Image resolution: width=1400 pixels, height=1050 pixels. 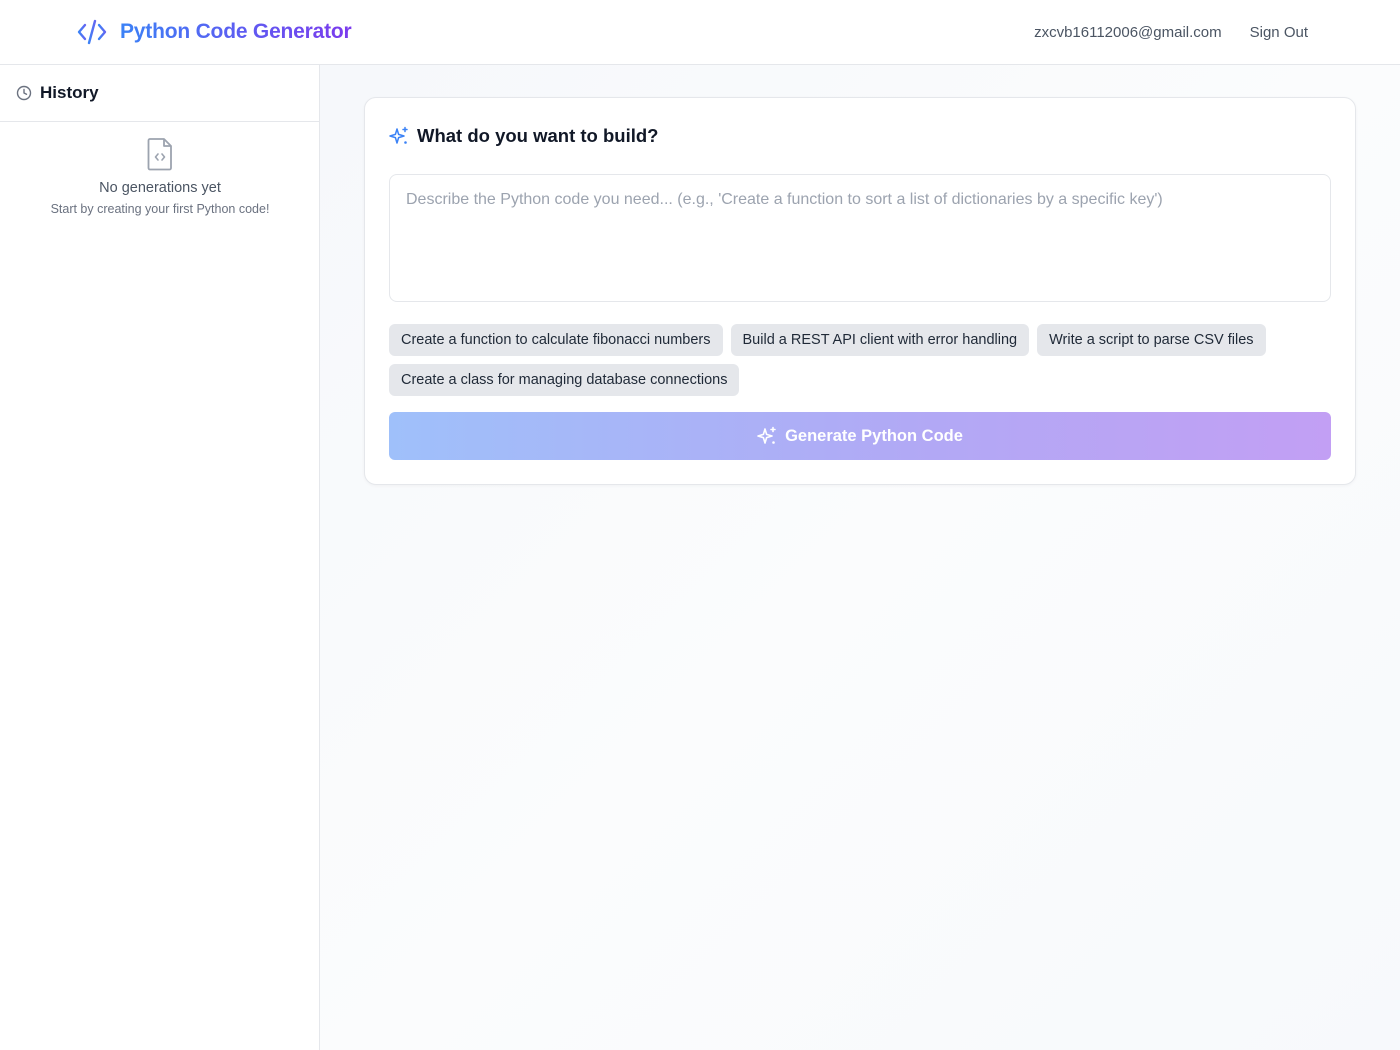 What do you see at coordinates (159, 154) in the screenshot?
I see `file-code-icon` at bounding box center [159, 154].